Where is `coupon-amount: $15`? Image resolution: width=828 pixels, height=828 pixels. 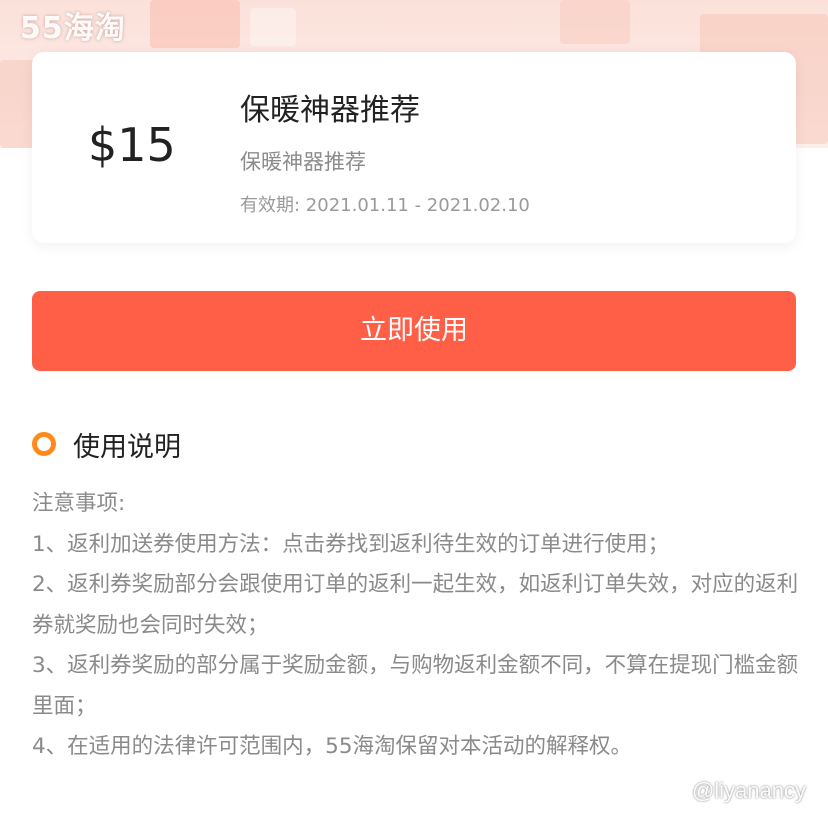
coupon-amount: $15 is located at coordinates (132, 145).